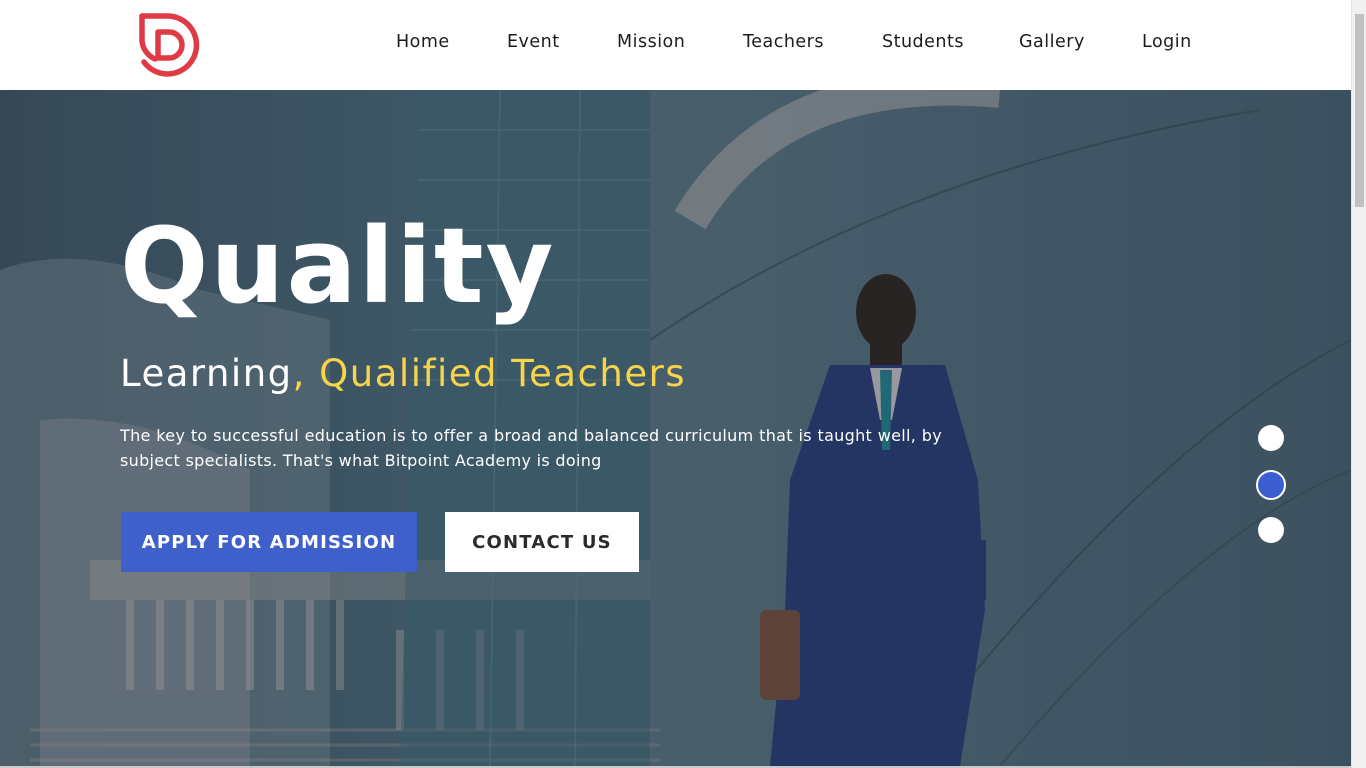  I want to click on hero-subtitle-comma: ,, so click(299, 373).